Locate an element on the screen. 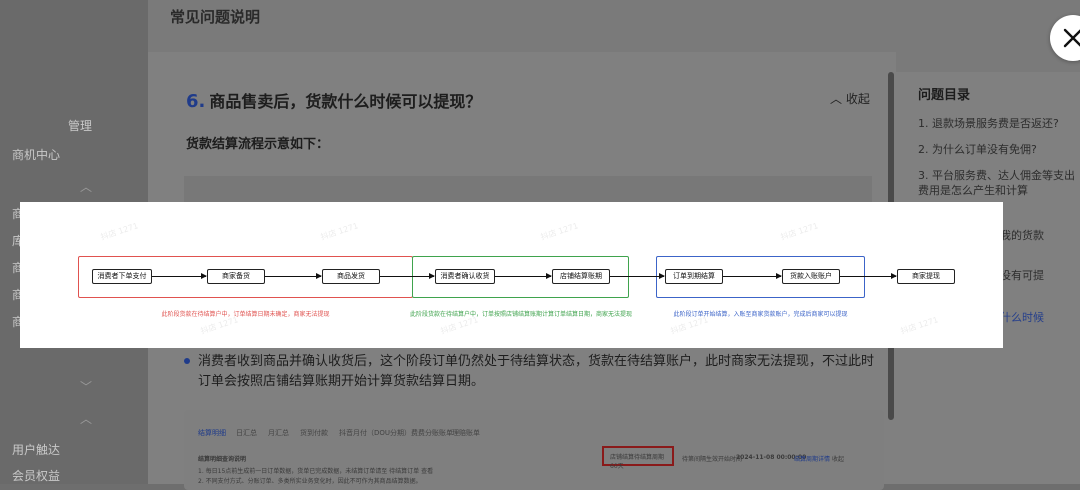 The width and height of the screenshot is (1080, 490). note-confirmed: 此阶段货款在待结算户中，订单按照店铺结算账期计算订单结算日期，商家无法提现 is located at coordinates (520, 314).